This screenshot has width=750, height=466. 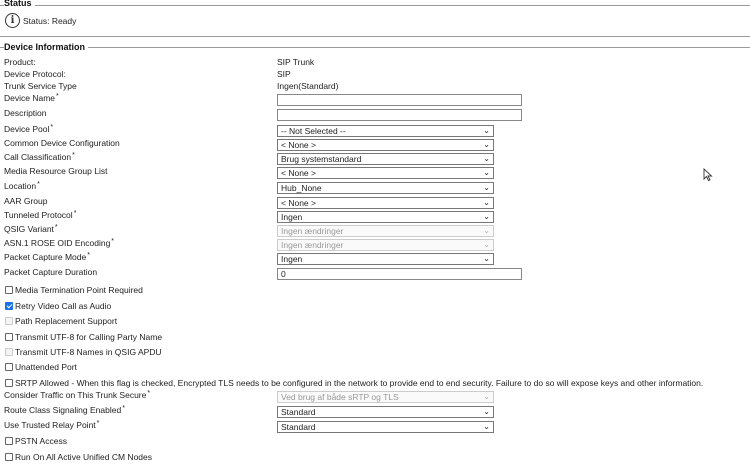 What do you see at coordinates (20, 62) in the screenshot?
I see `product-label: Product:` at bounding box center [20, 62].